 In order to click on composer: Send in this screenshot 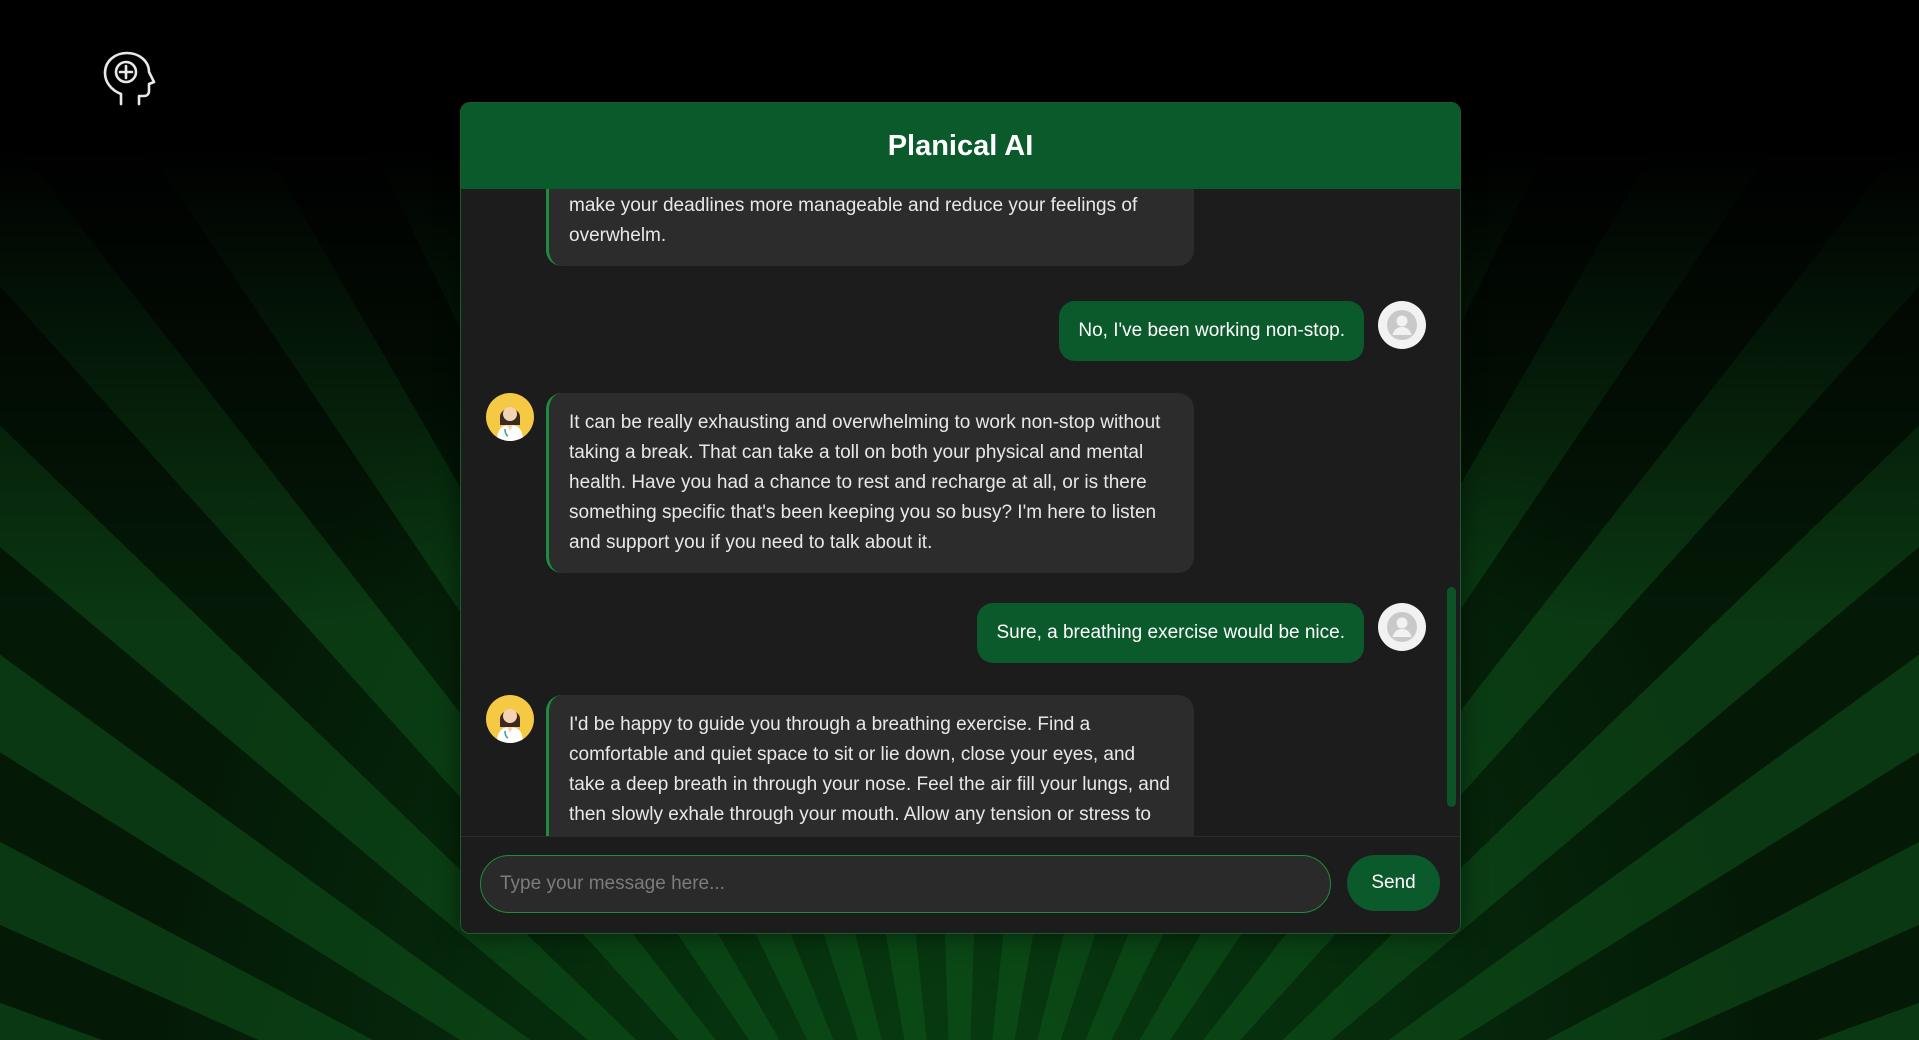, I will do `click(960, 884)`.